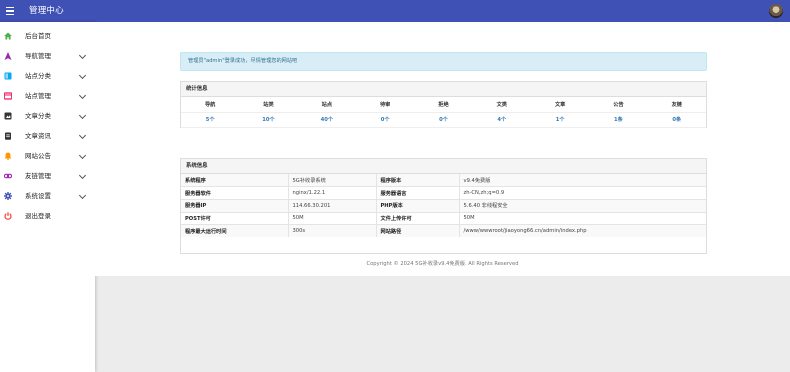 This screenshot has height=372, width=790. What do you see at coordinates (776, 11) in the screenshot?
I see `user-avatar-icon` at bounding box center [776, 11].